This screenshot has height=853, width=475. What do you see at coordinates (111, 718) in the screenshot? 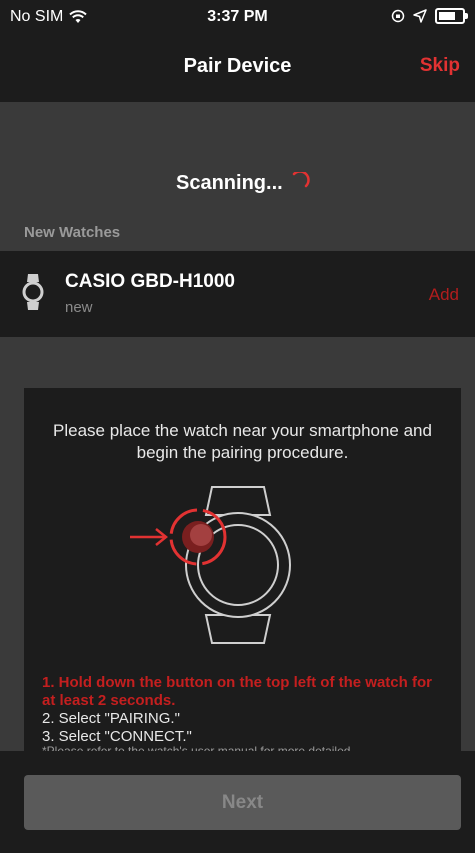
I see `step-2-text: 2. Select "PAIRING."` at bounding box center [111, 718].